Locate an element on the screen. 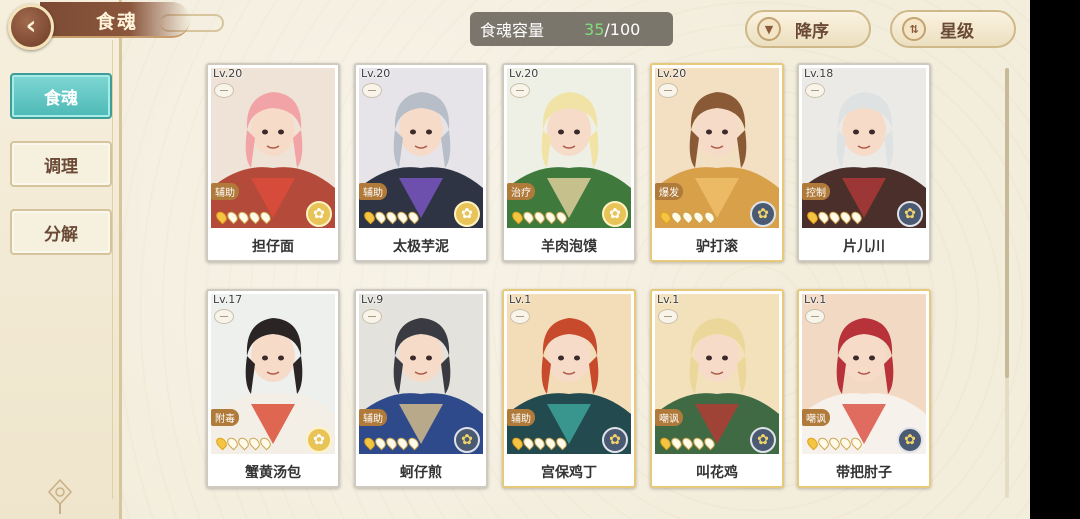 The height and width of the screenshot is (519, 1080). capacity-label: 食魂容量 is located at coordinates (512, 30).